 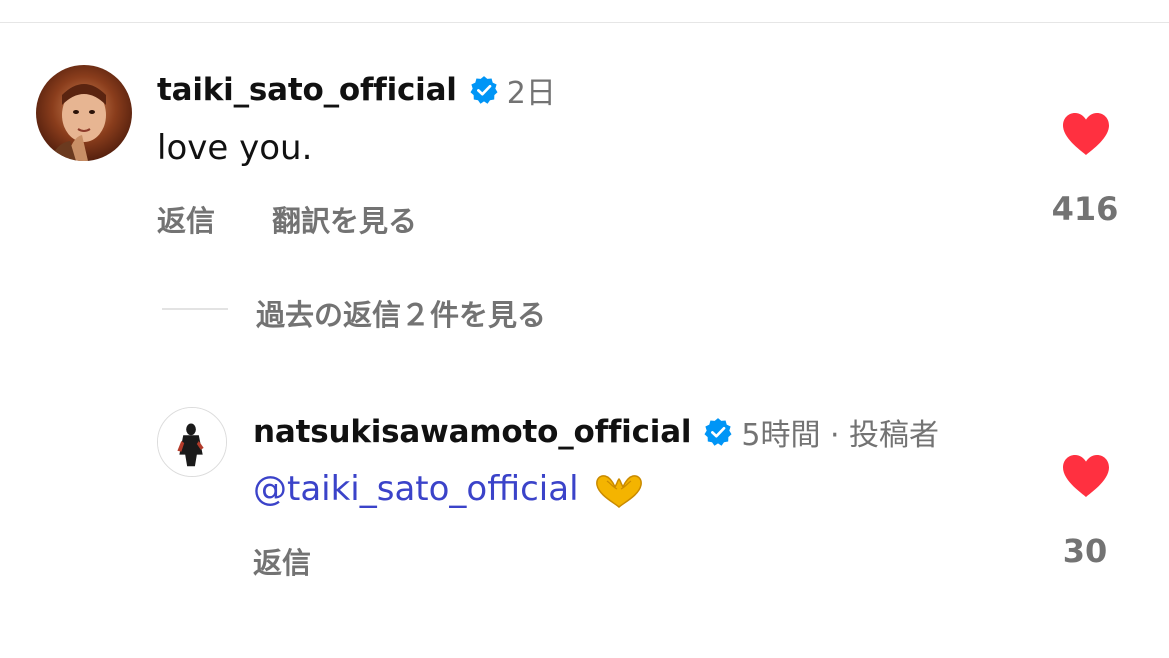 I want to click on translate-button: 翻訳を見る, so click(x=344, y=219).